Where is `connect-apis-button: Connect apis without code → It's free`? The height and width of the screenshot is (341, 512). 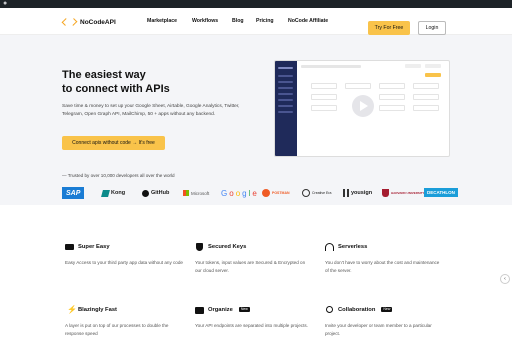
connect-apis-button: Connect apis without code → It's free is located at coordinates (113, 143).